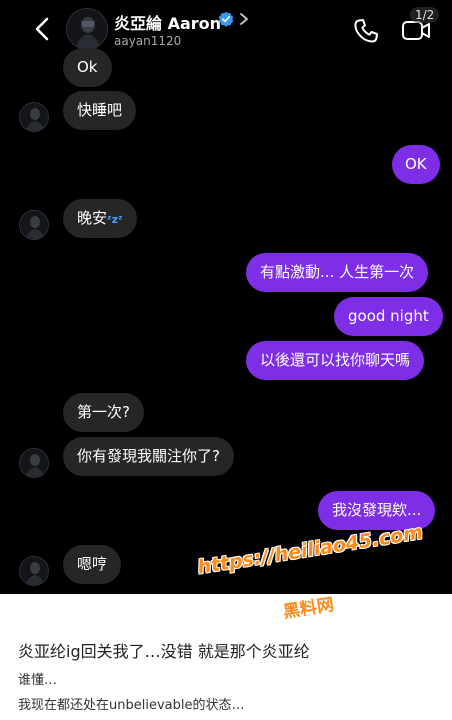  I want to click on sleep-zzz-icon: ᶻzᶻ, so click(115, 219).